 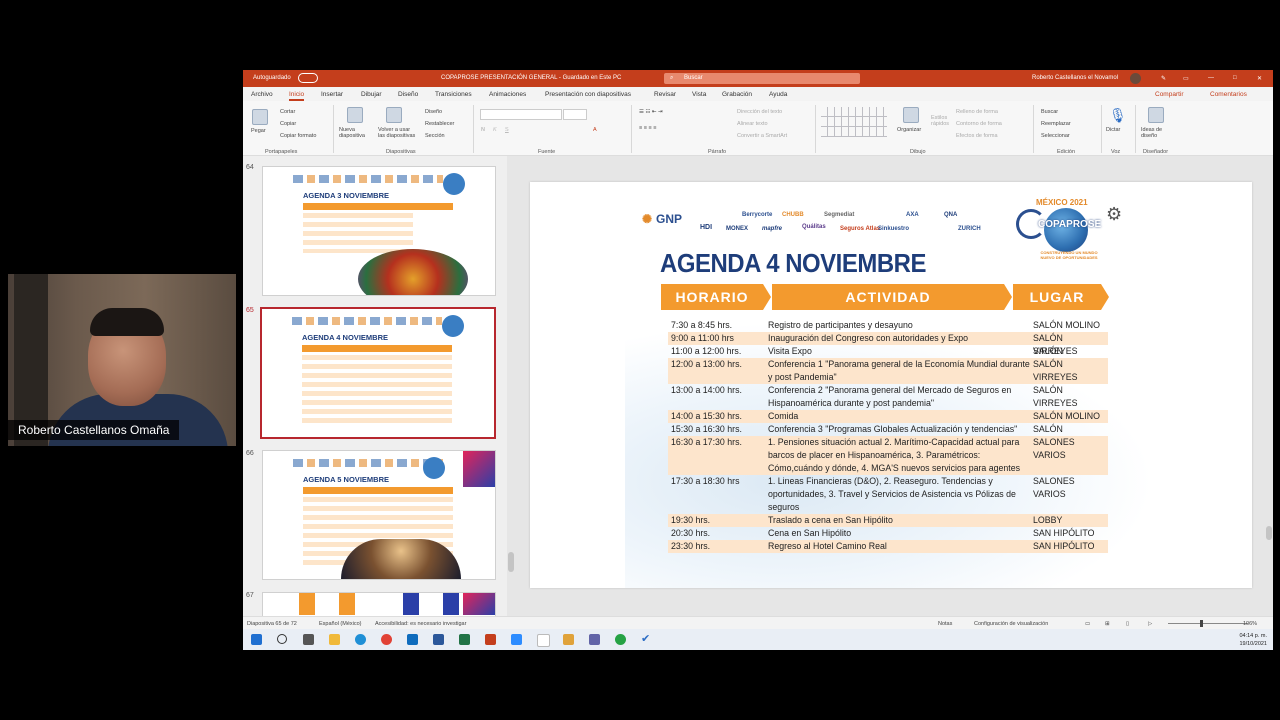 What do you see at coordinates (1259, 78) in the screenshot?
I see `close-icon: ✕` at bounding box center [1259, 78].